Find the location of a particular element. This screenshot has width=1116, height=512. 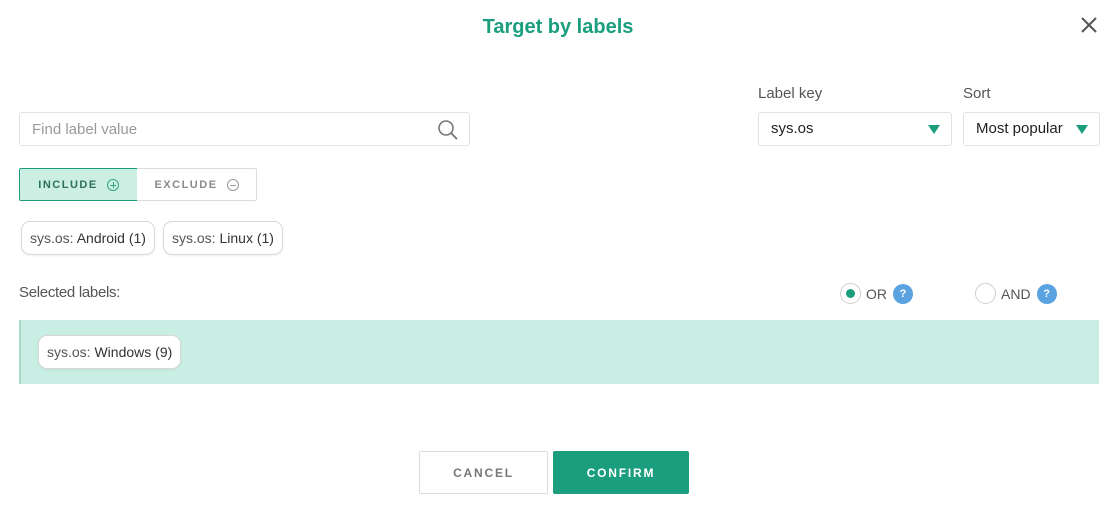

label-key-value: sys.os is located at coordinates (792, 128).